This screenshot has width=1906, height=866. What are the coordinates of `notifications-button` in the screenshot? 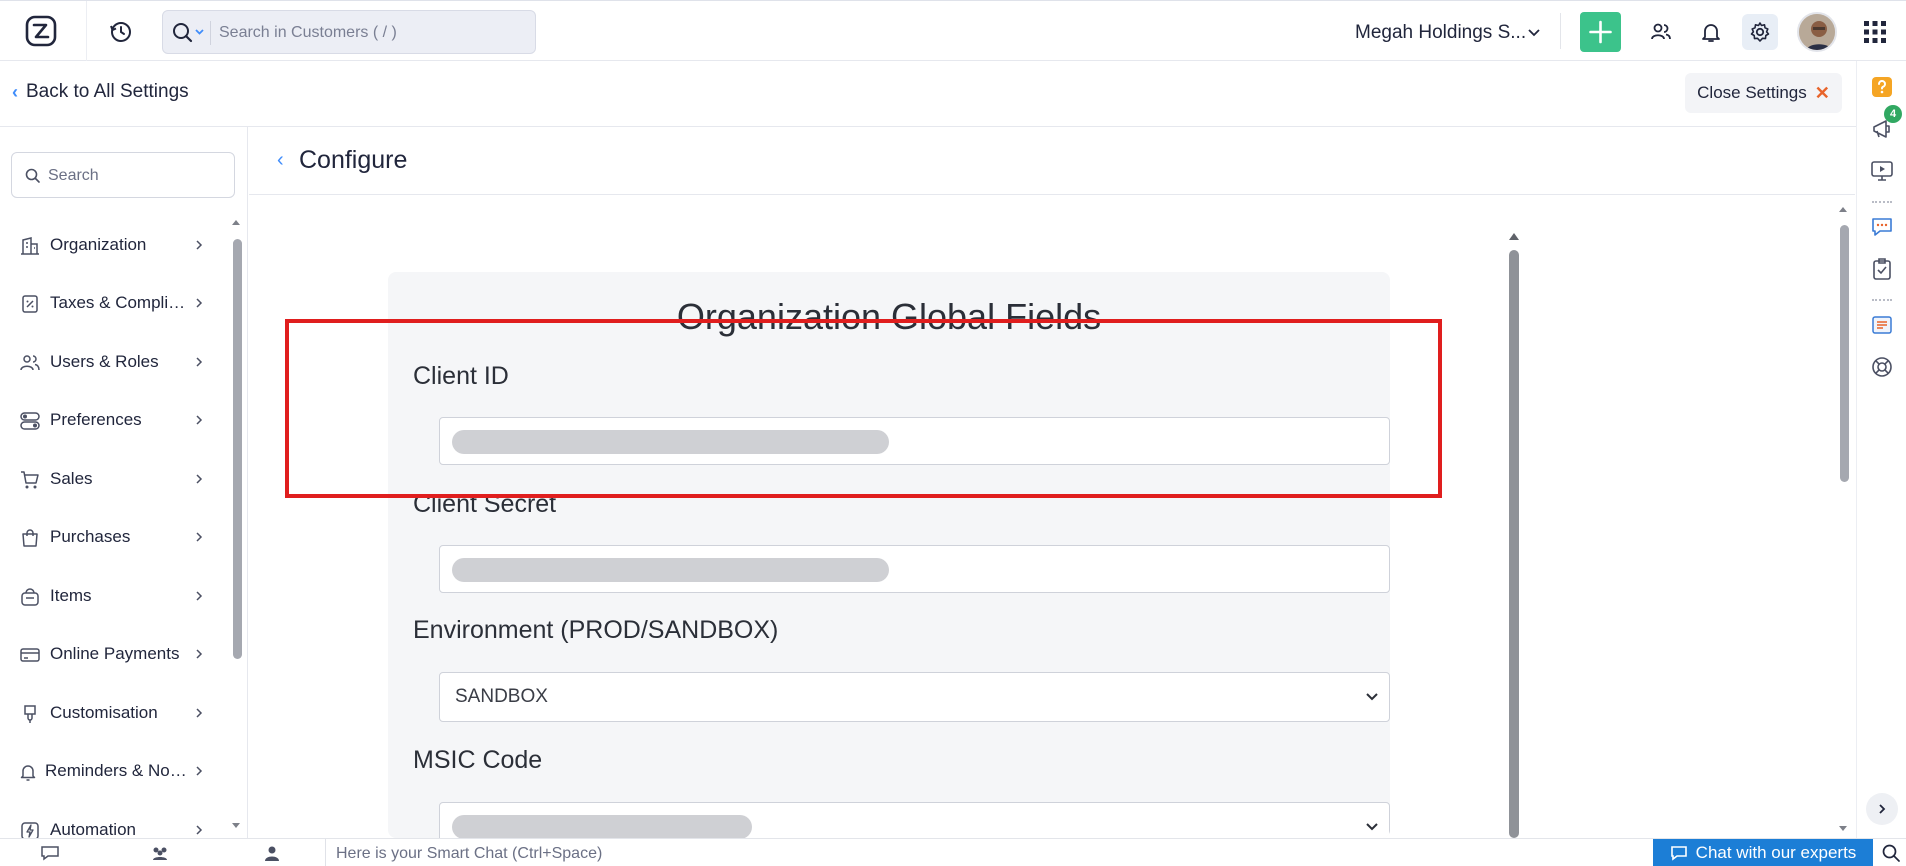 It's located at (1711, 32).